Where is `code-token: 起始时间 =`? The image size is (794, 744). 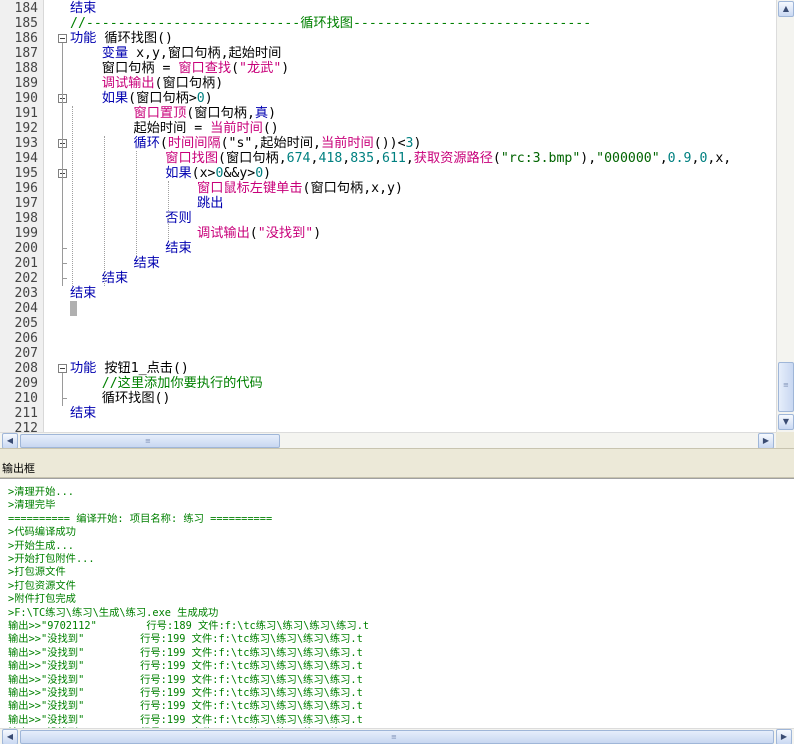
code-token: 起始时间 = is located at coordinates (140, 128).